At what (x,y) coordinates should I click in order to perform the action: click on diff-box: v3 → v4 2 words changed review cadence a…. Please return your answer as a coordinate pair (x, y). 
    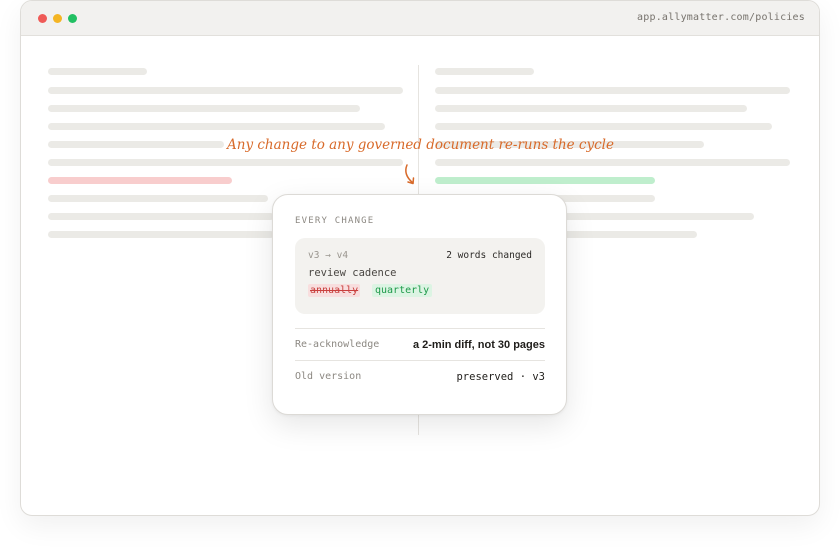
    Looking at the image, I should click on (420, 276).